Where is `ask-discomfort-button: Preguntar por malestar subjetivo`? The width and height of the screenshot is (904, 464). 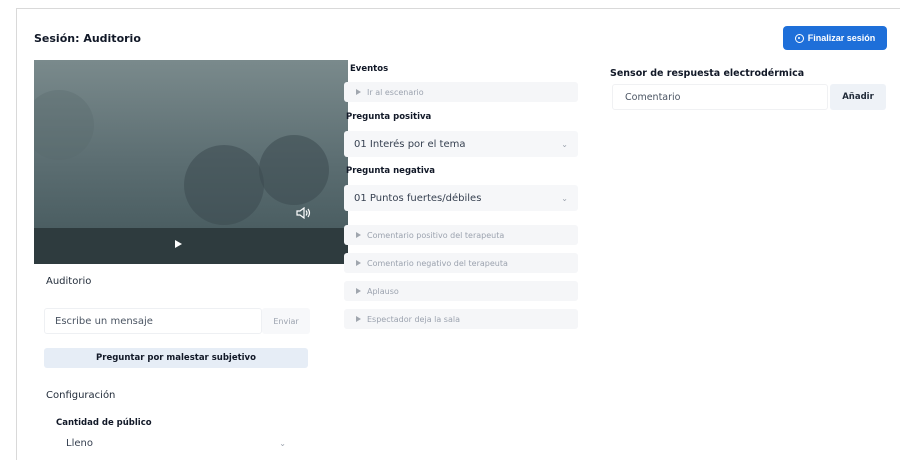
ask-discomfort-button: Preguntar por malestar subjetivo is located at coordinates (176, 358).